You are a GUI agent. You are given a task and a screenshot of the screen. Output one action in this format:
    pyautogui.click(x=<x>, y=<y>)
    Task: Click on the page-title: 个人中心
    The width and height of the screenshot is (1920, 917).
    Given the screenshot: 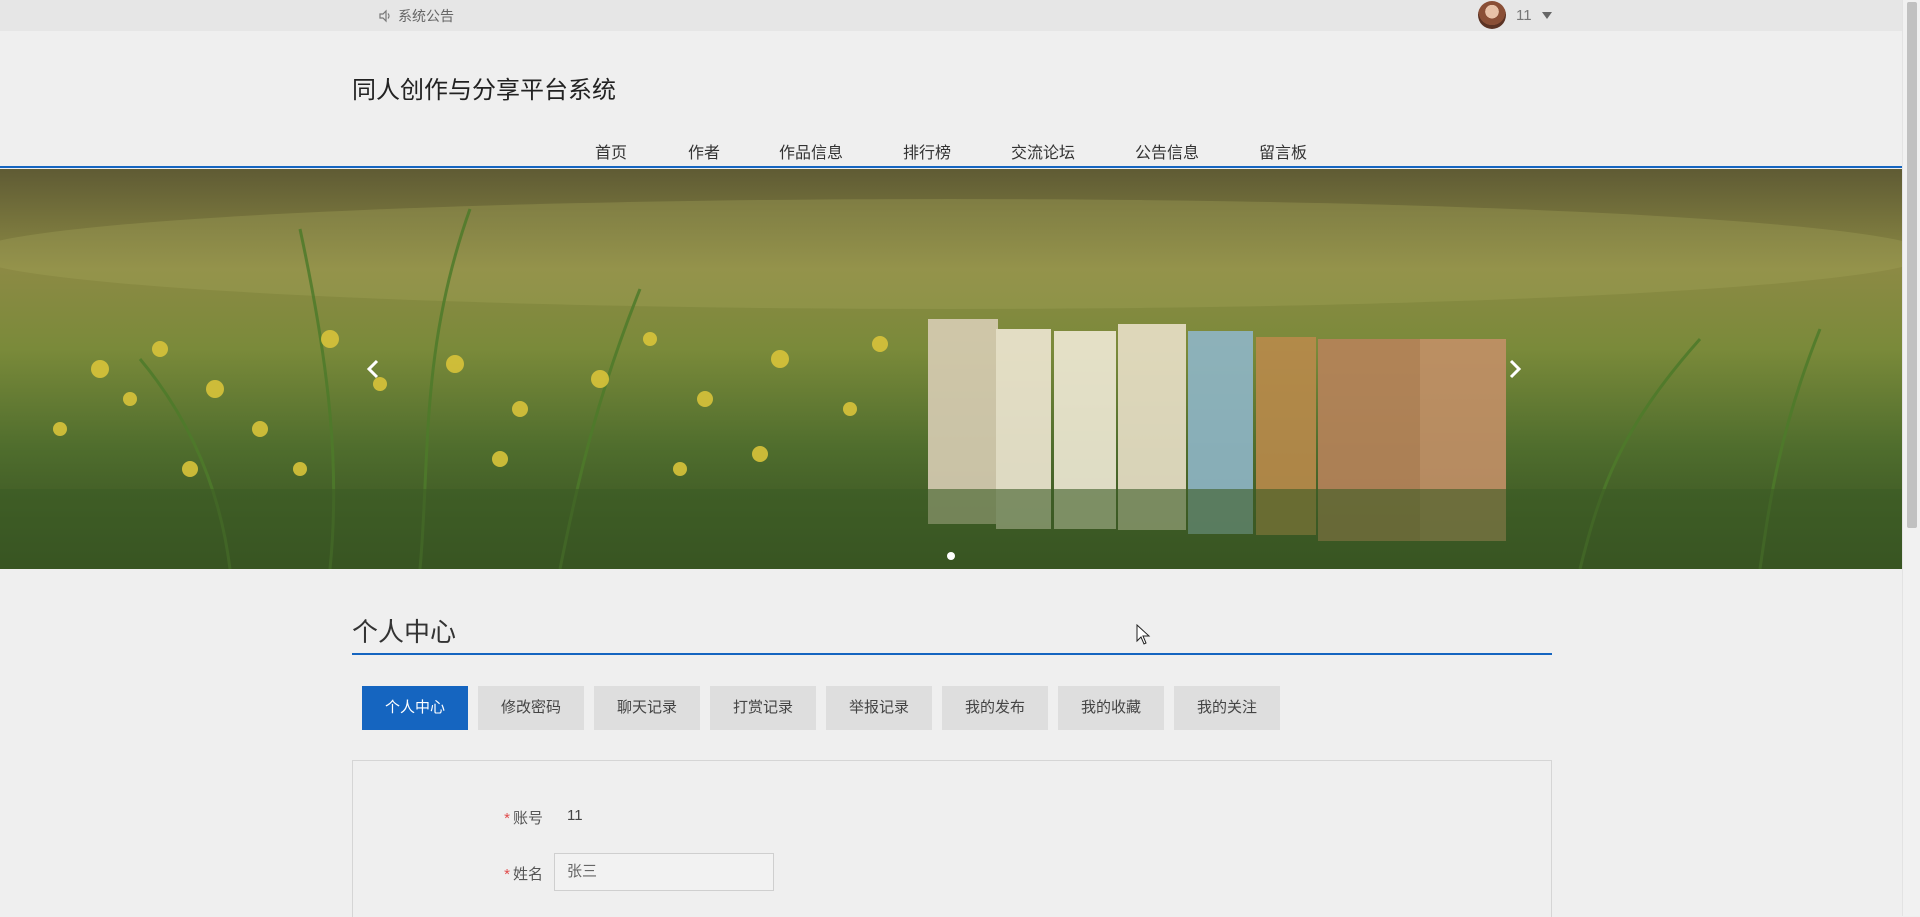 What is the action you would take?
    pyautogui.click(x=404, y=632)
    